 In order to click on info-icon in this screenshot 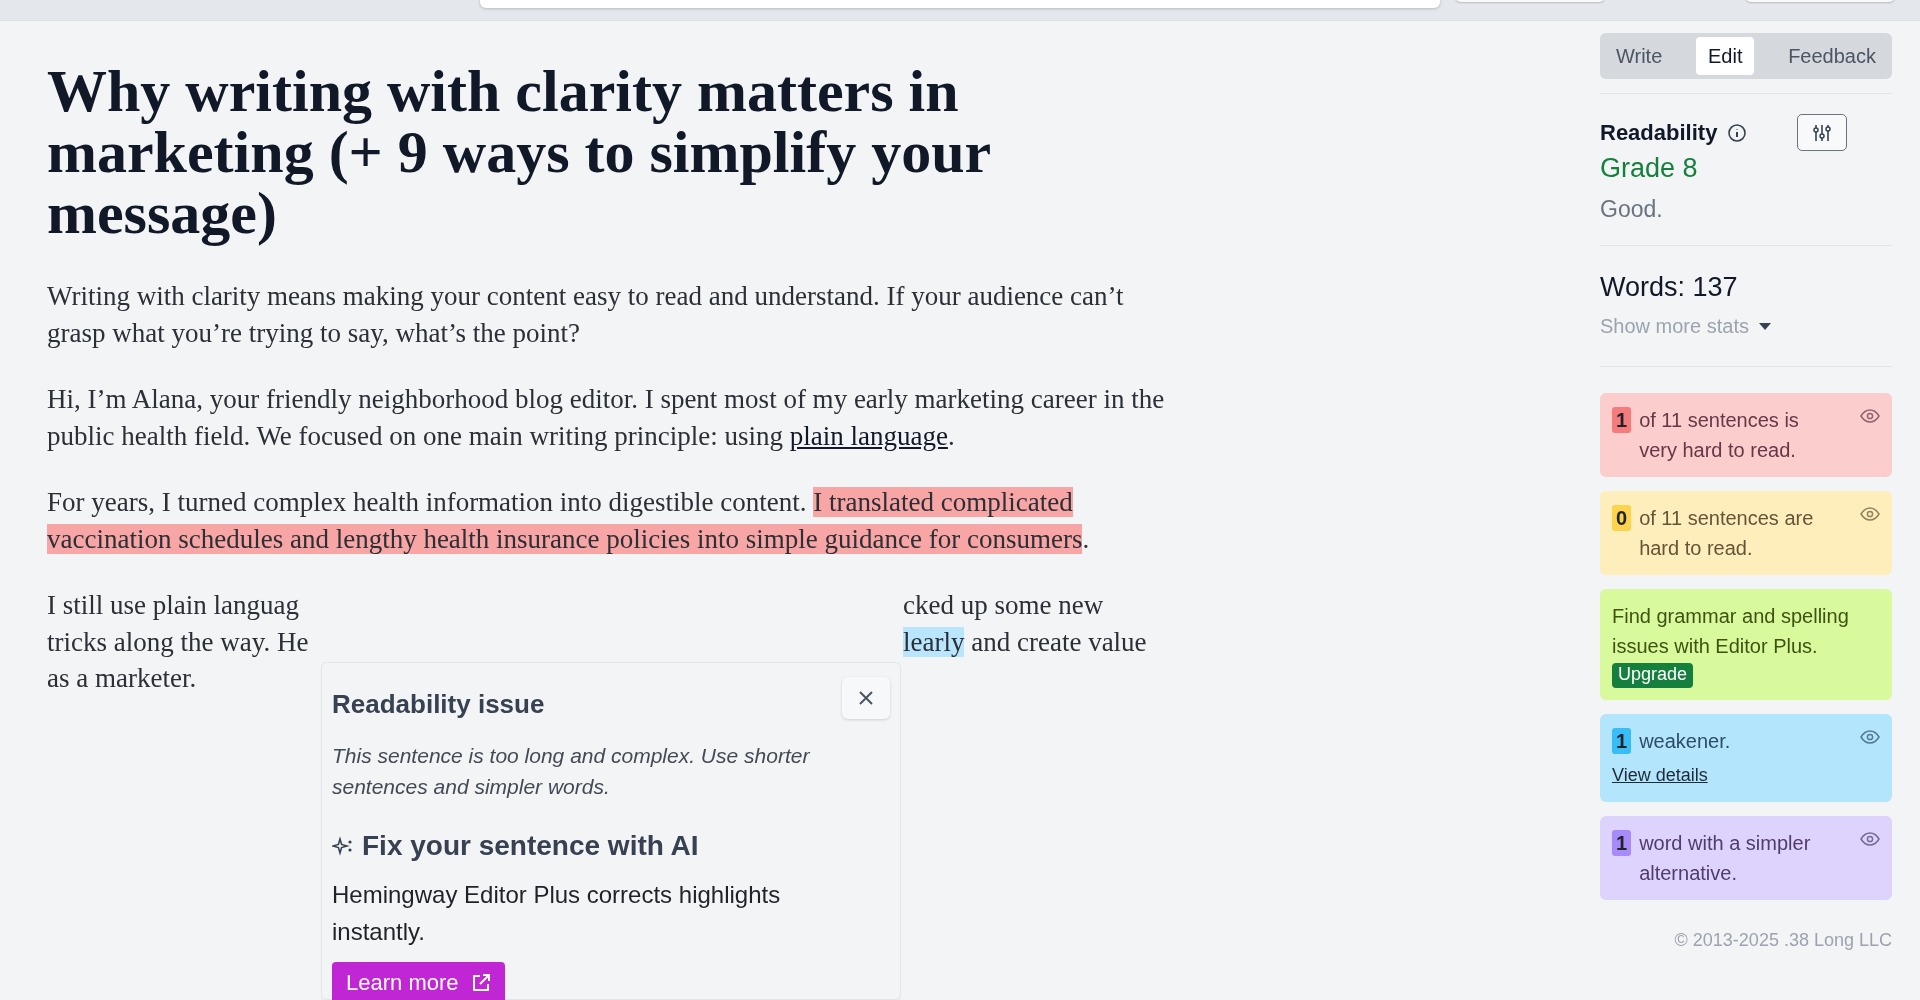, I will do `click(1737, 132)`.